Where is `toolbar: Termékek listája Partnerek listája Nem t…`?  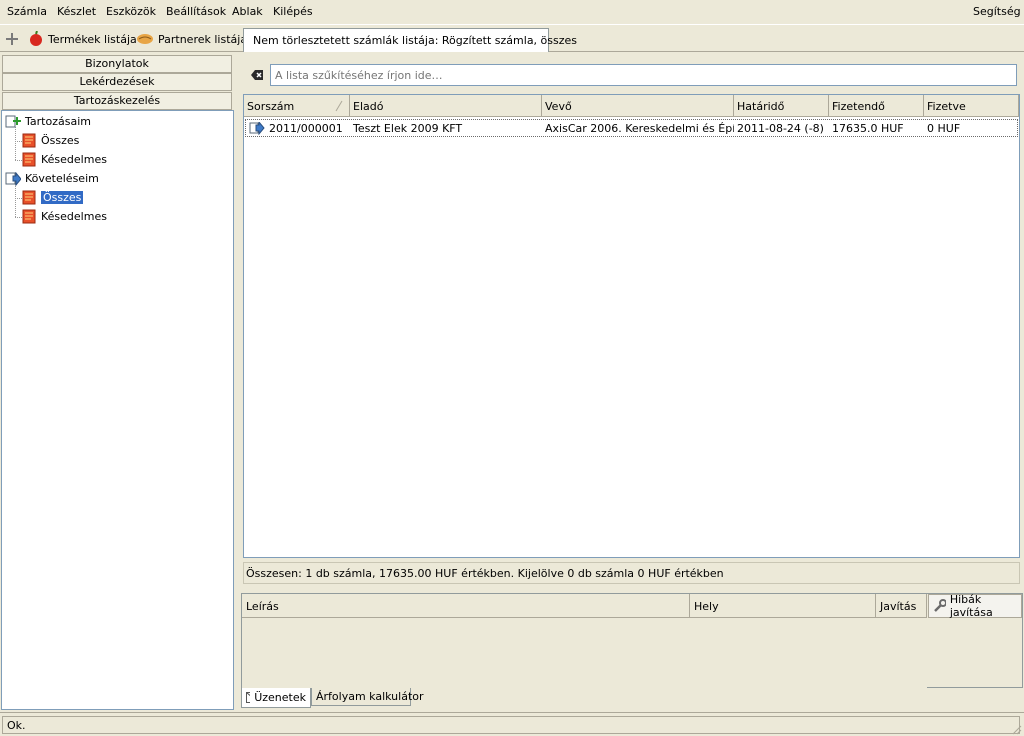 toolbar: Termékek listája Partnerek listája Nem t… is located at coordinates (512, 38).